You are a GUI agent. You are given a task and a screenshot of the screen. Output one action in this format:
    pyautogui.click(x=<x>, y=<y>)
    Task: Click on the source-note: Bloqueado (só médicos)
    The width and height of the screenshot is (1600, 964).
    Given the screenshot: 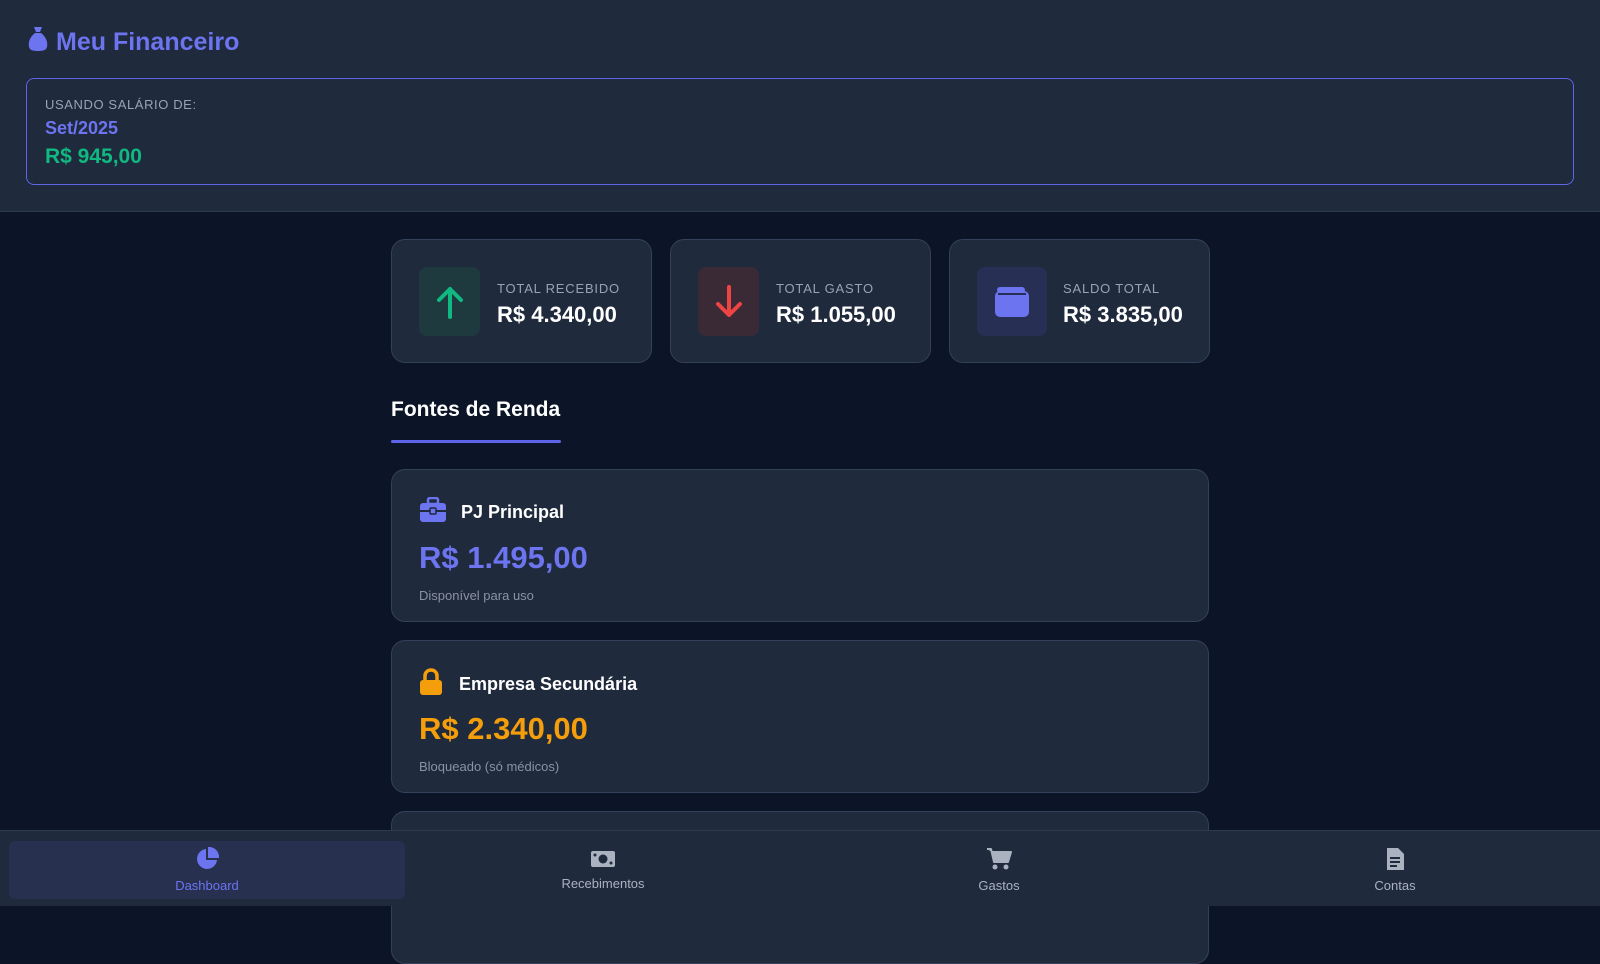 What is the action you would take?
    pyautogui.click(x=489, y=766)
    